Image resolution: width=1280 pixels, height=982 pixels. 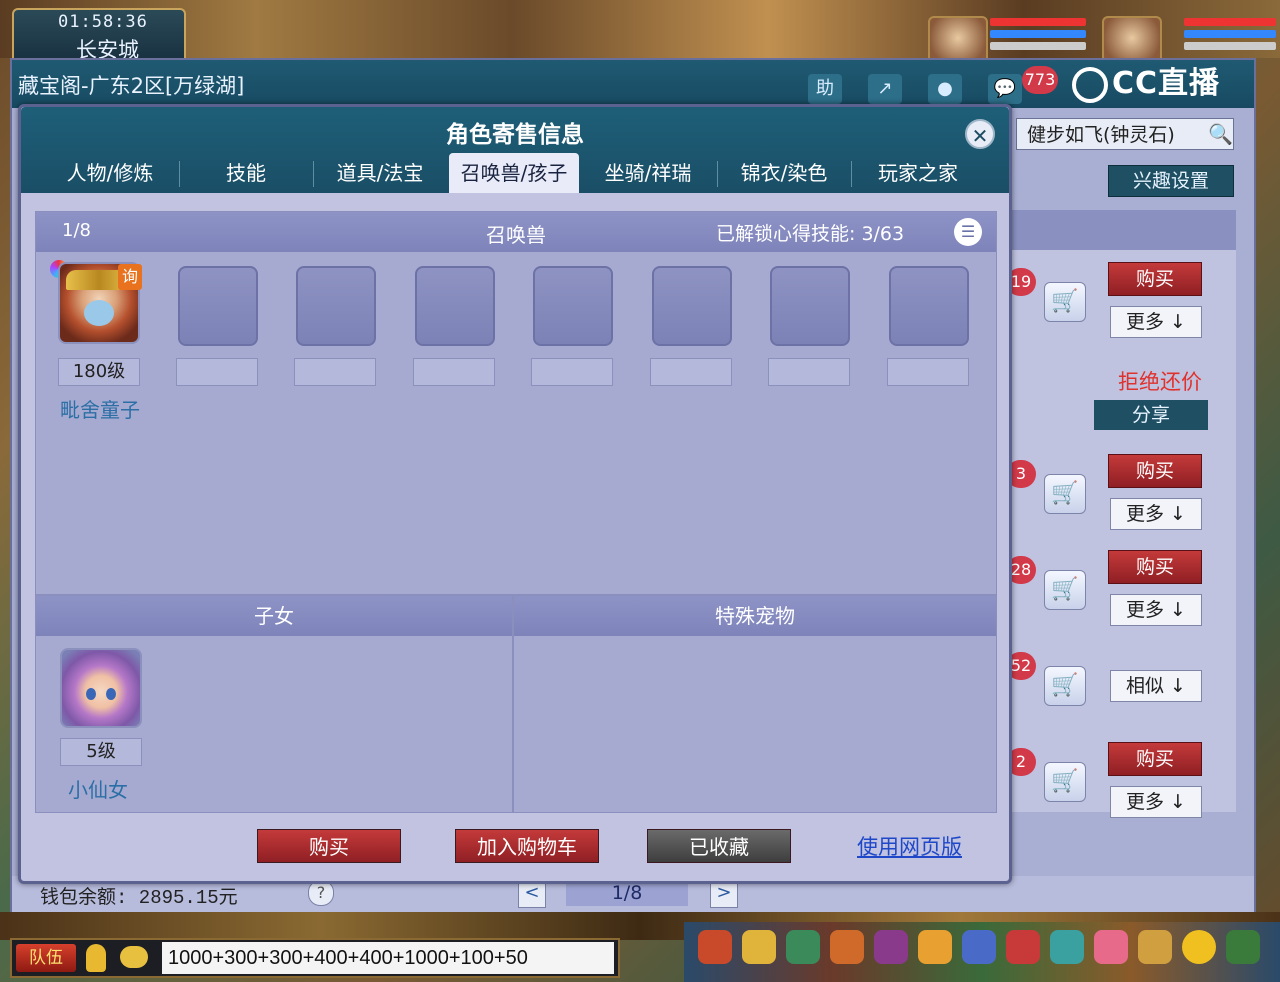 I want to click on cc-live-logo: CC直播, so click(x=1162, y=84).